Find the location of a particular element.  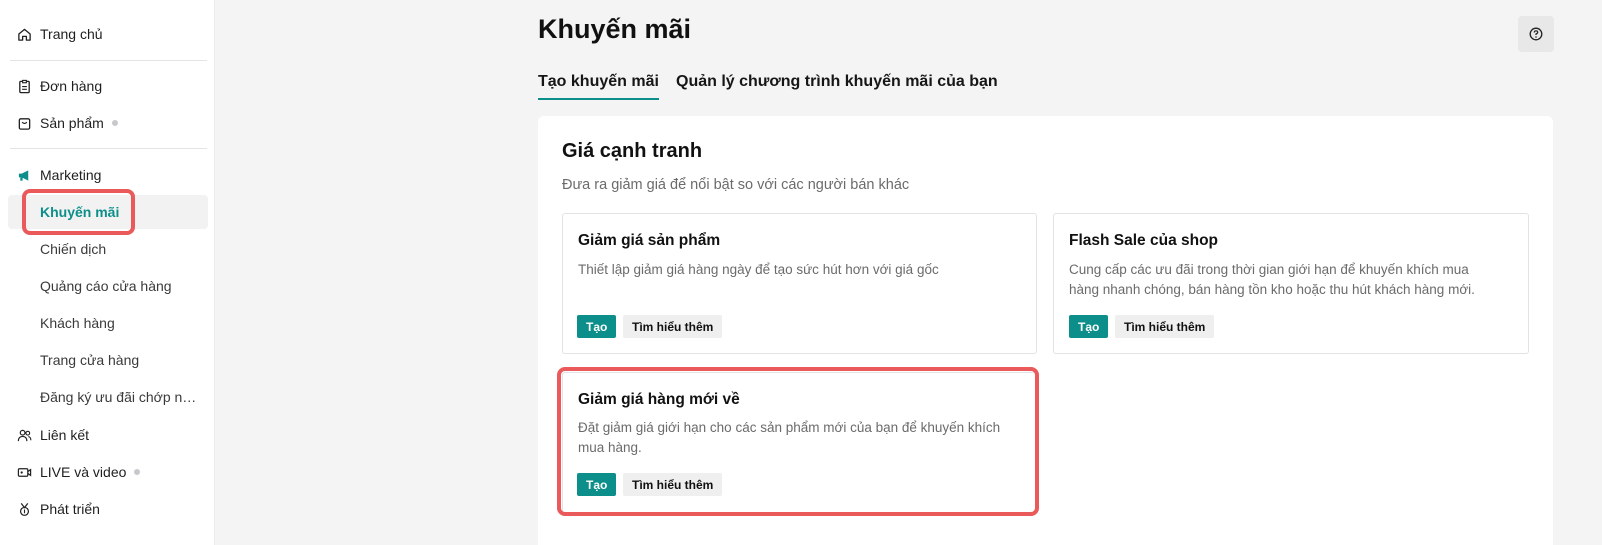

sidebar-item-customers: Khách hàng is located at coordinates (108, 323).